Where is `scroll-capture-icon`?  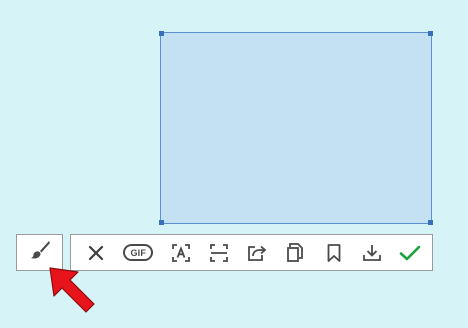
scroll-capture-icon is located at coordinates (218, 252).